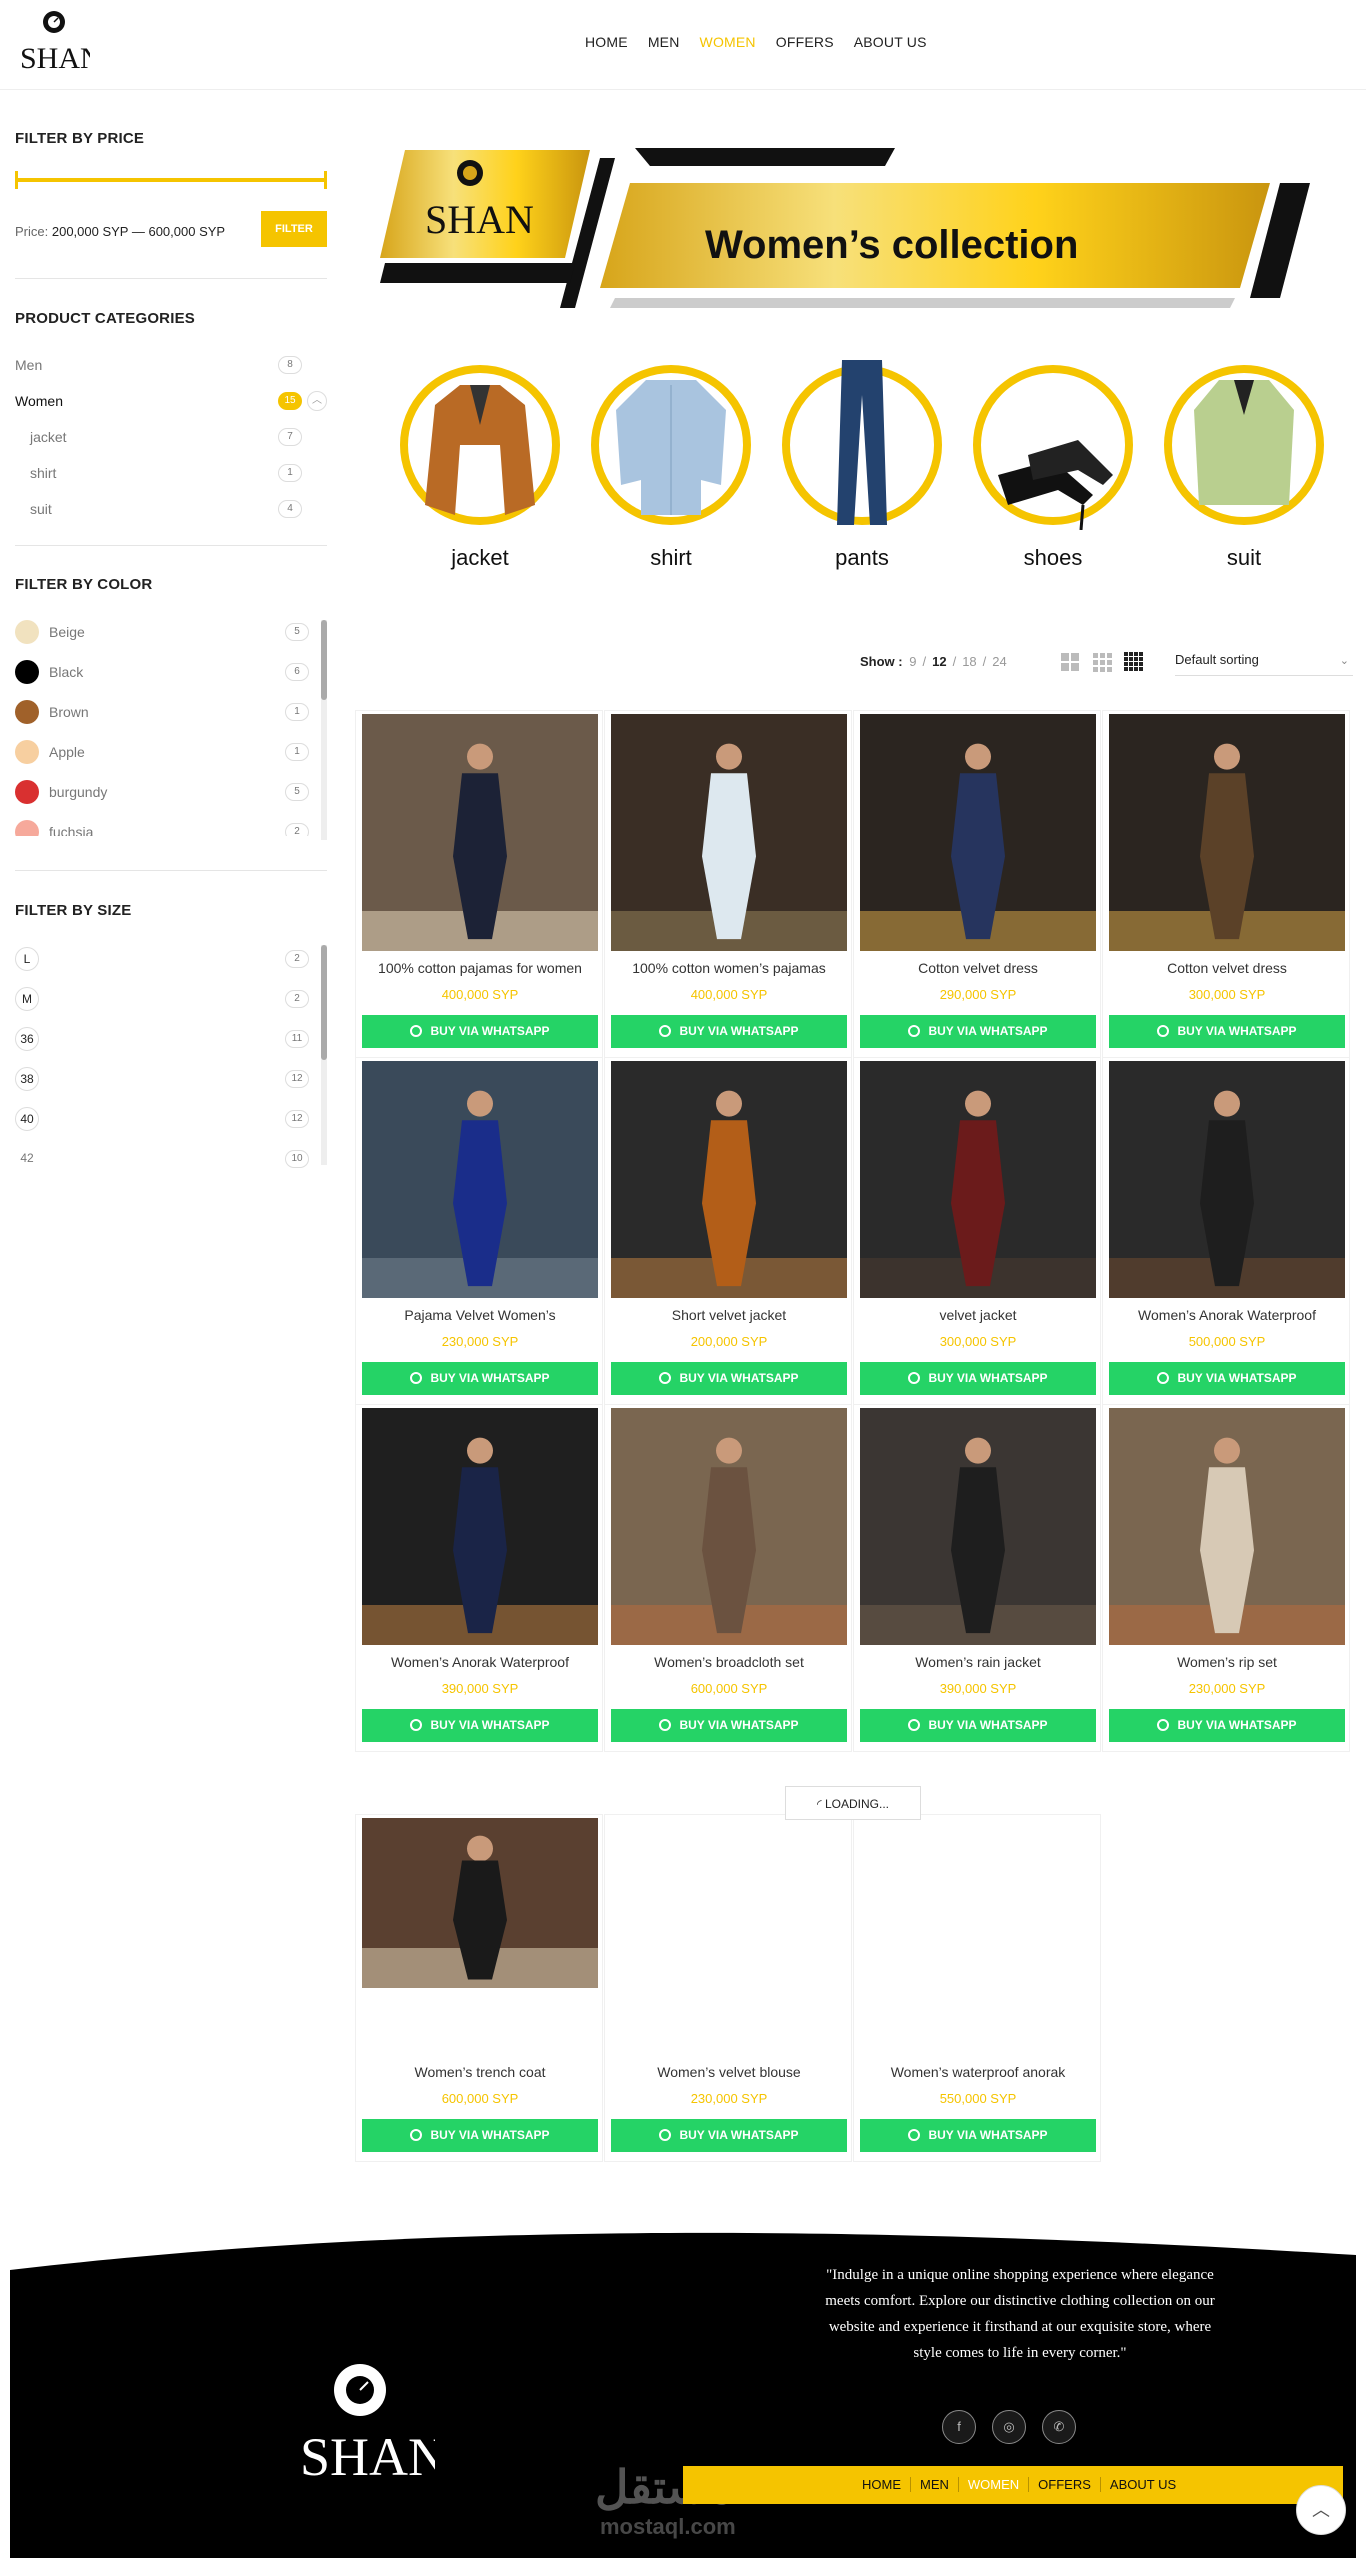 This screenshot has height=2561, width=1366. I want to click on grid-3-icon, so click(1102, 662).